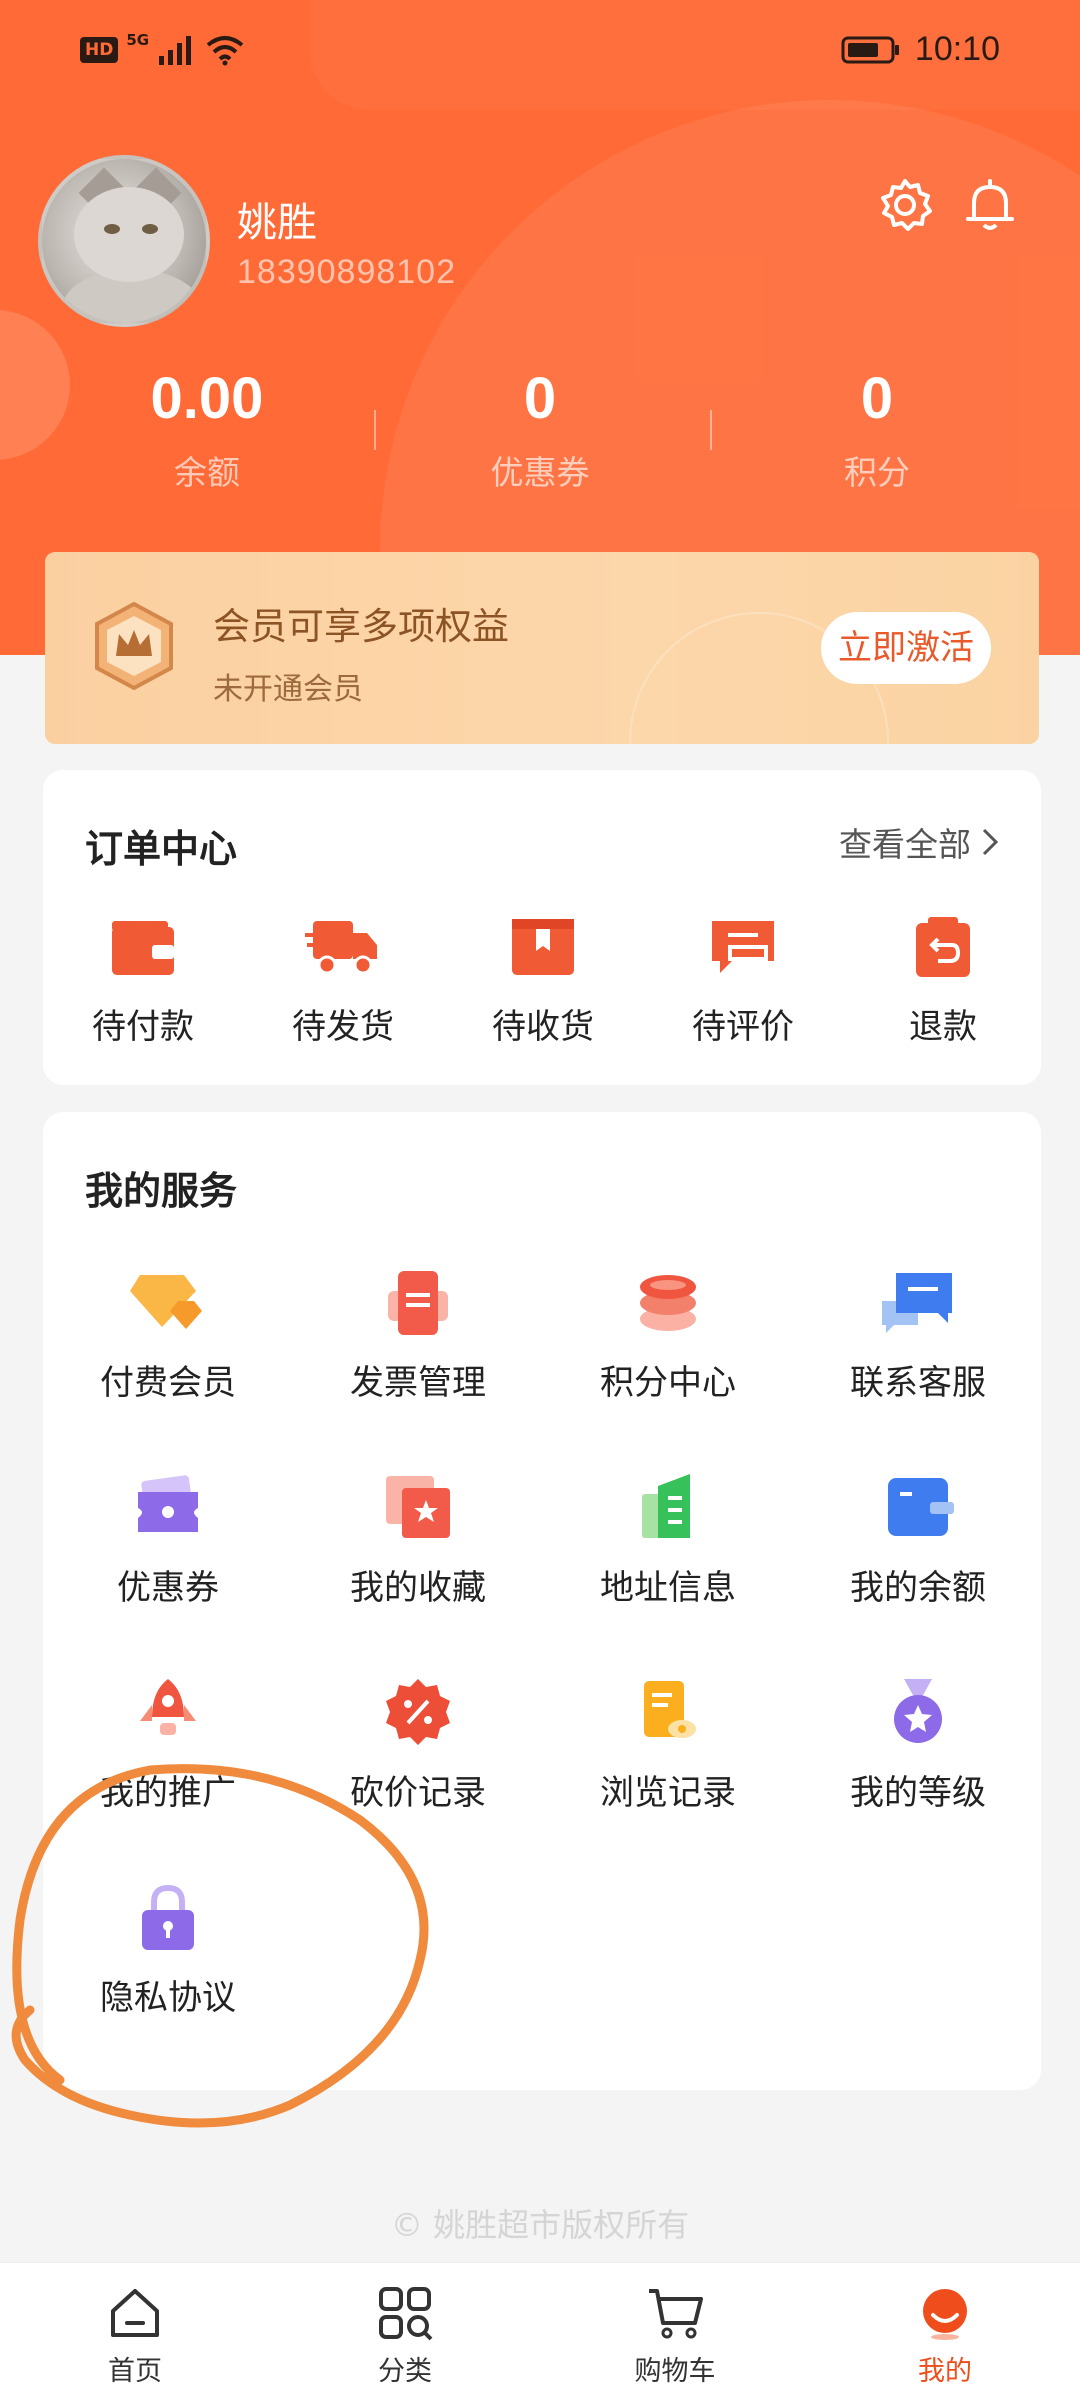 The width and height of the screenshot is (1080, 2400). What do you see at coordinates (135, 2313) in the screenshot?
I see `home-icon` at bounding box center [135, 2313].